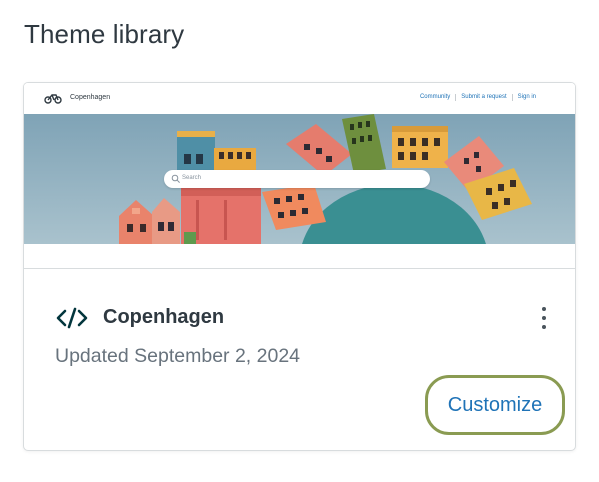 Image resolution: width=599 pixels, height=482 pixels. I want to click on customize-button: Customize, so click(495, 405).